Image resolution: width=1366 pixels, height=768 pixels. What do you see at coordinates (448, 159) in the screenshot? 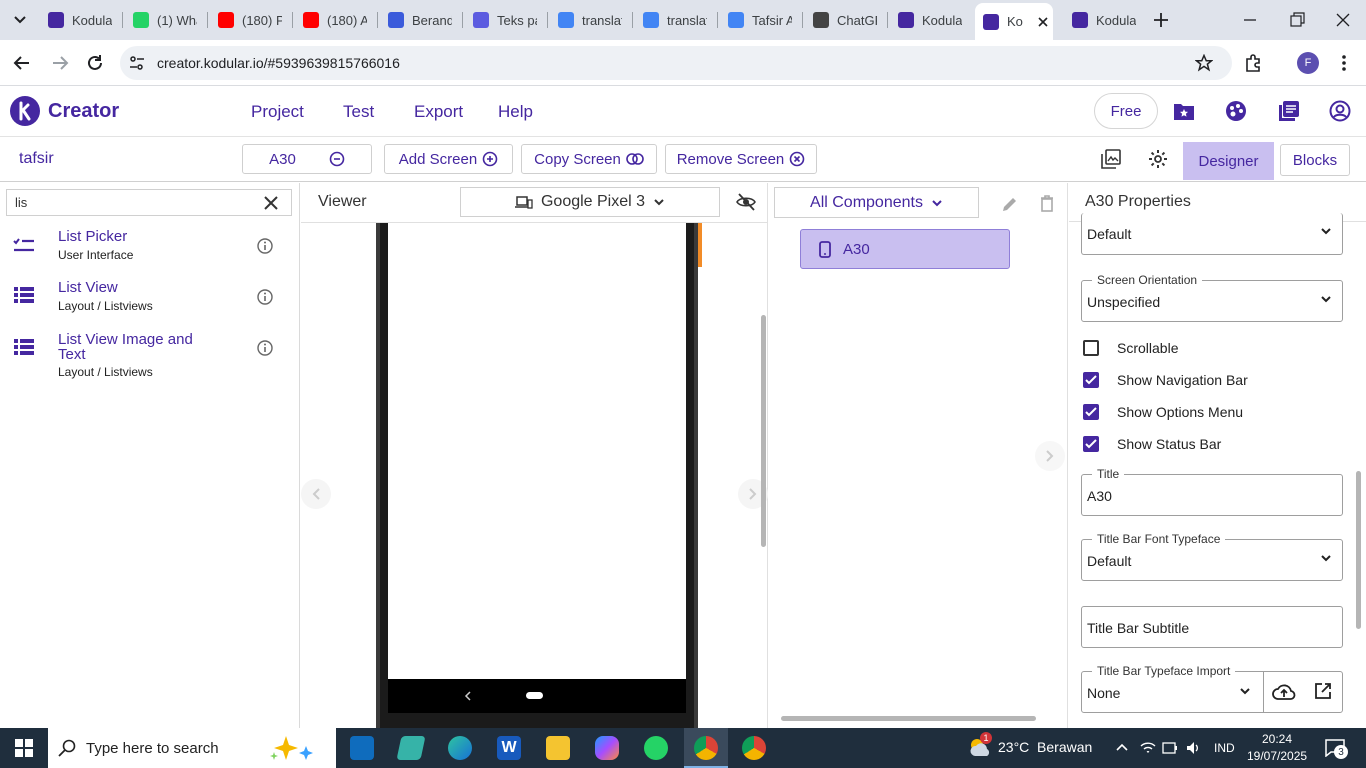
I see `add-screen-button: Add Screen` at bounding box center [448, 159].